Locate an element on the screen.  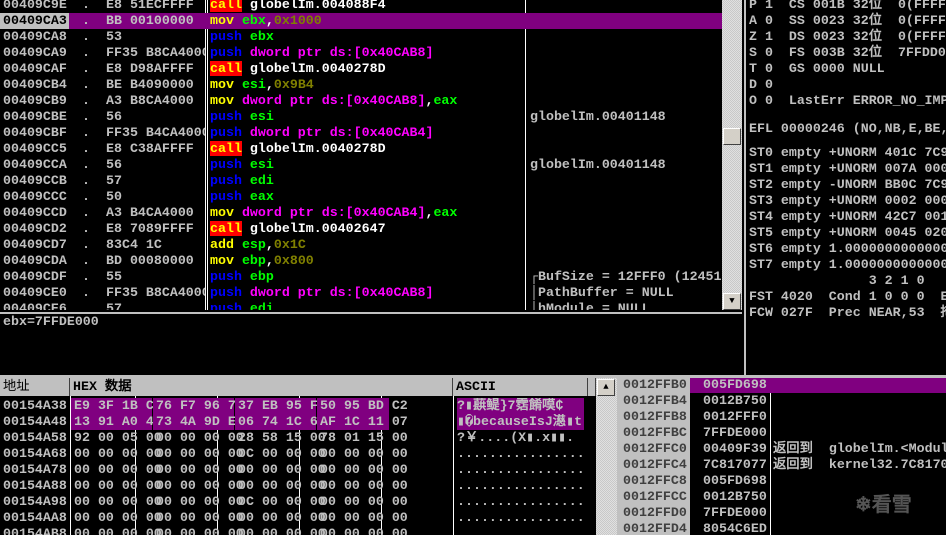
dump-hex-group: AF 1C 11 07 is located at coordinates (362, 422).